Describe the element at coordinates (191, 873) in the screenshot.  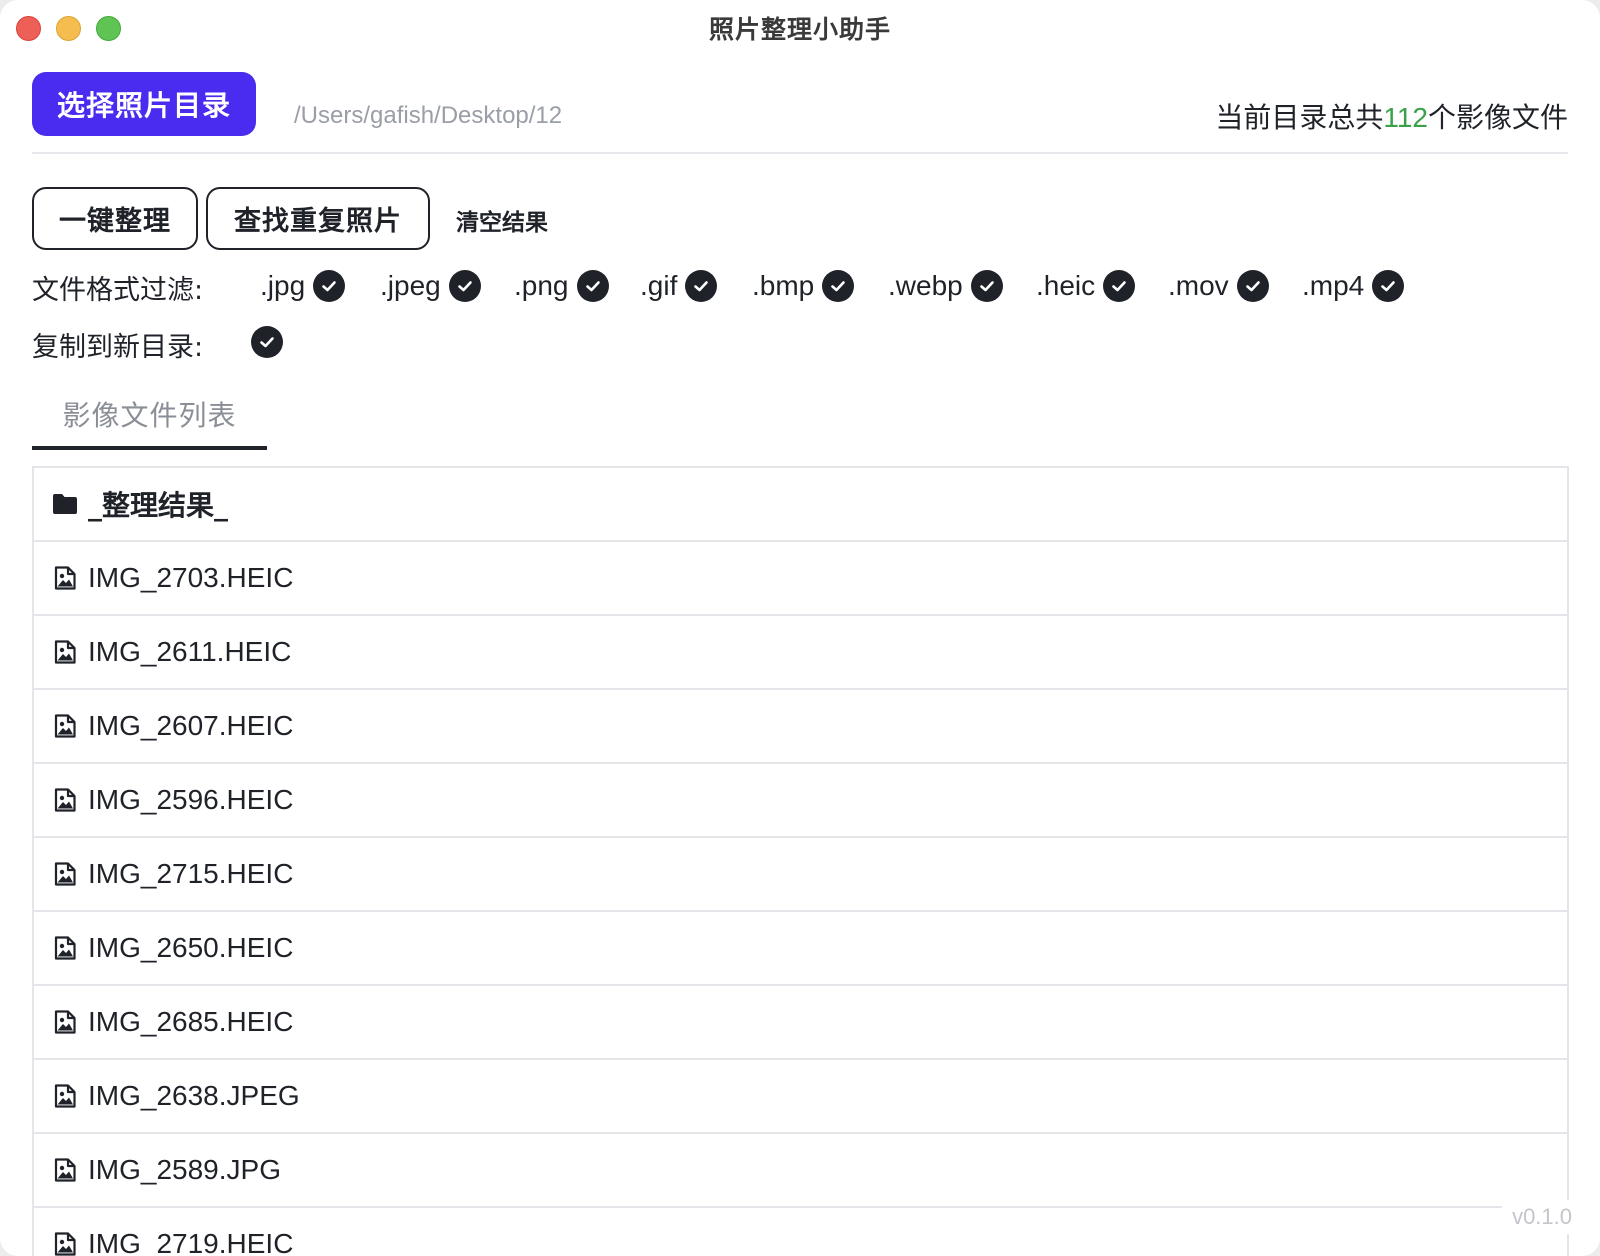
I see `file-name: IMG_2715.HEIC` at that location.